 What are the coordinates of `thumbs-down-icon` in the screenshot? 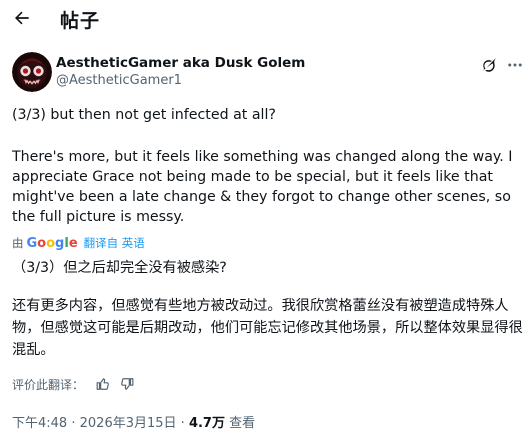 It's located at (127, 384).